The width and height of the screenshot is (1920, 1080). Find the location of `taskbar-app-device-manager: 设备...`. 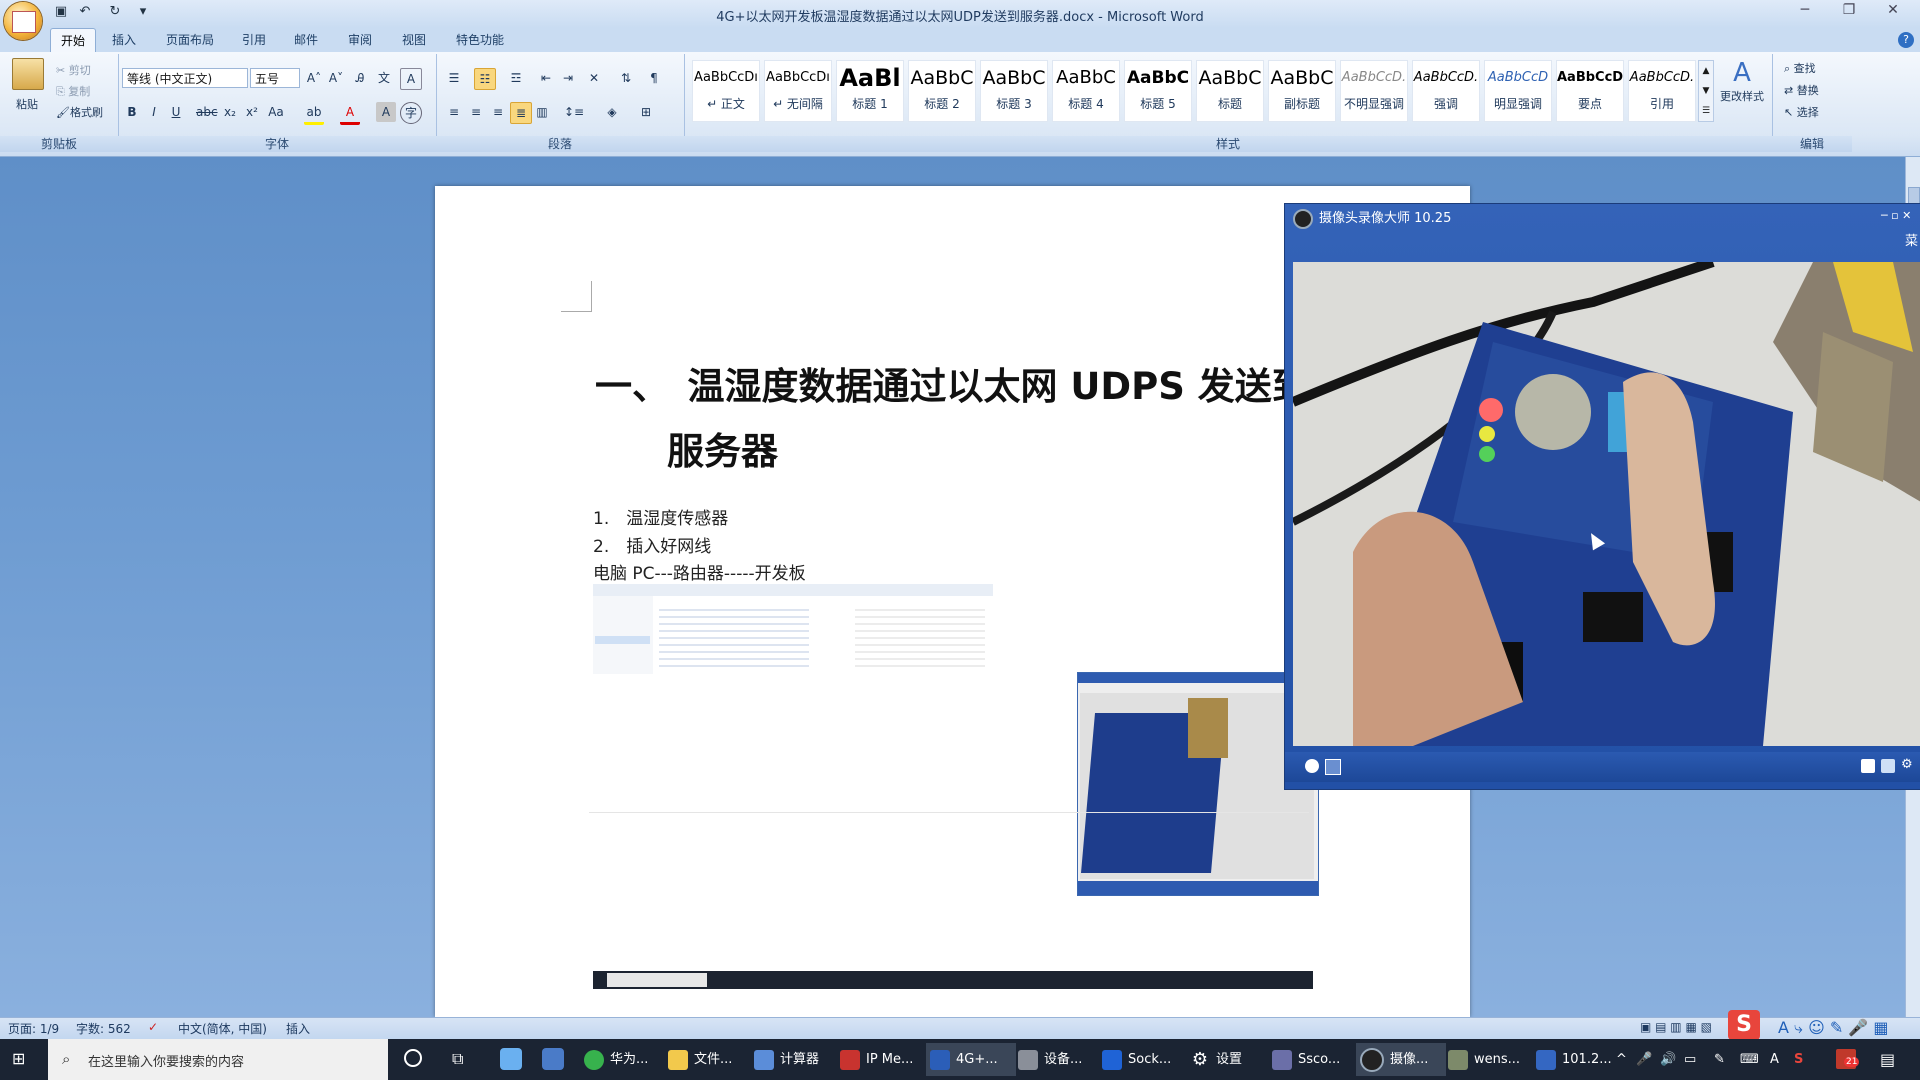

taskbar-app-device-manager: 设备... is located at coordinates (1058, 1059).